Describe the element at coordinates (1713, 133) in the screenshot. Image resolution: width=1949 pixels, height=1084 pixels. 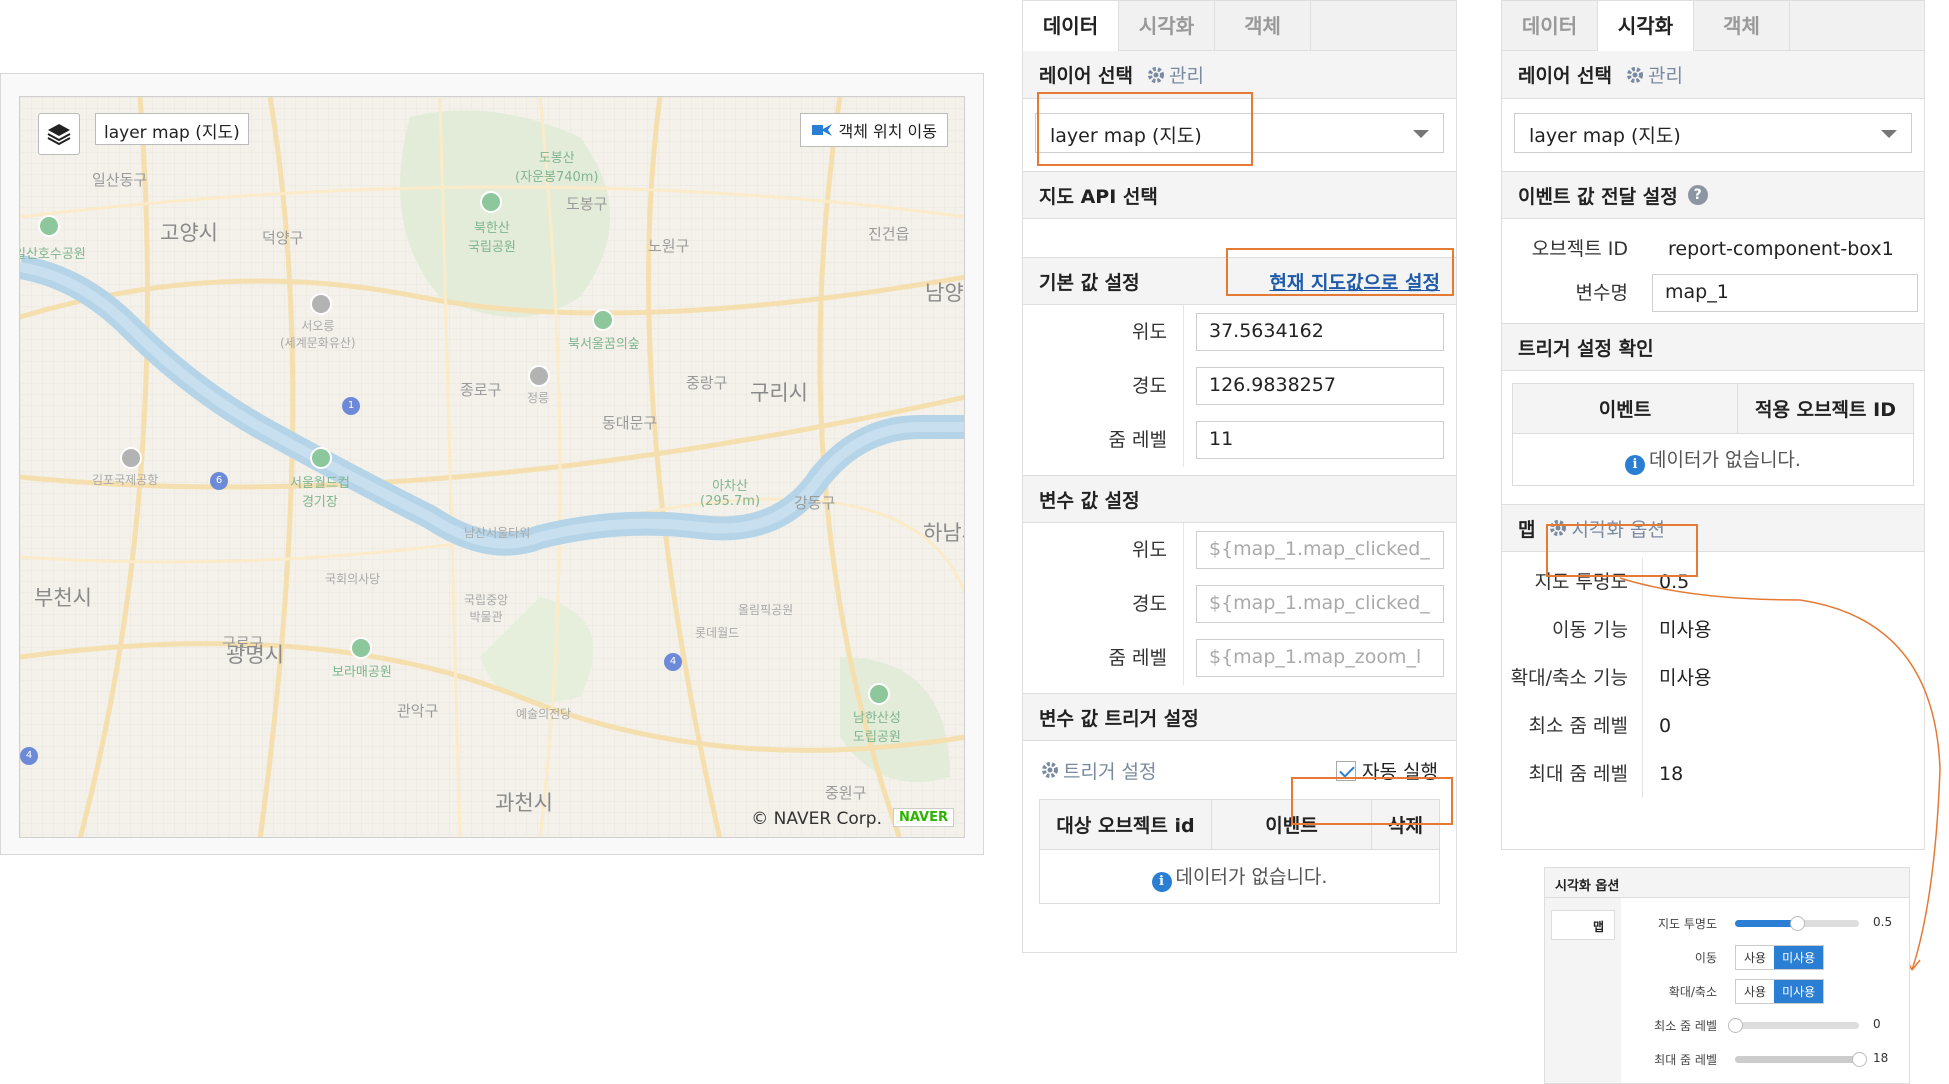
I see `layer-select: layer map (지도)` at that location.